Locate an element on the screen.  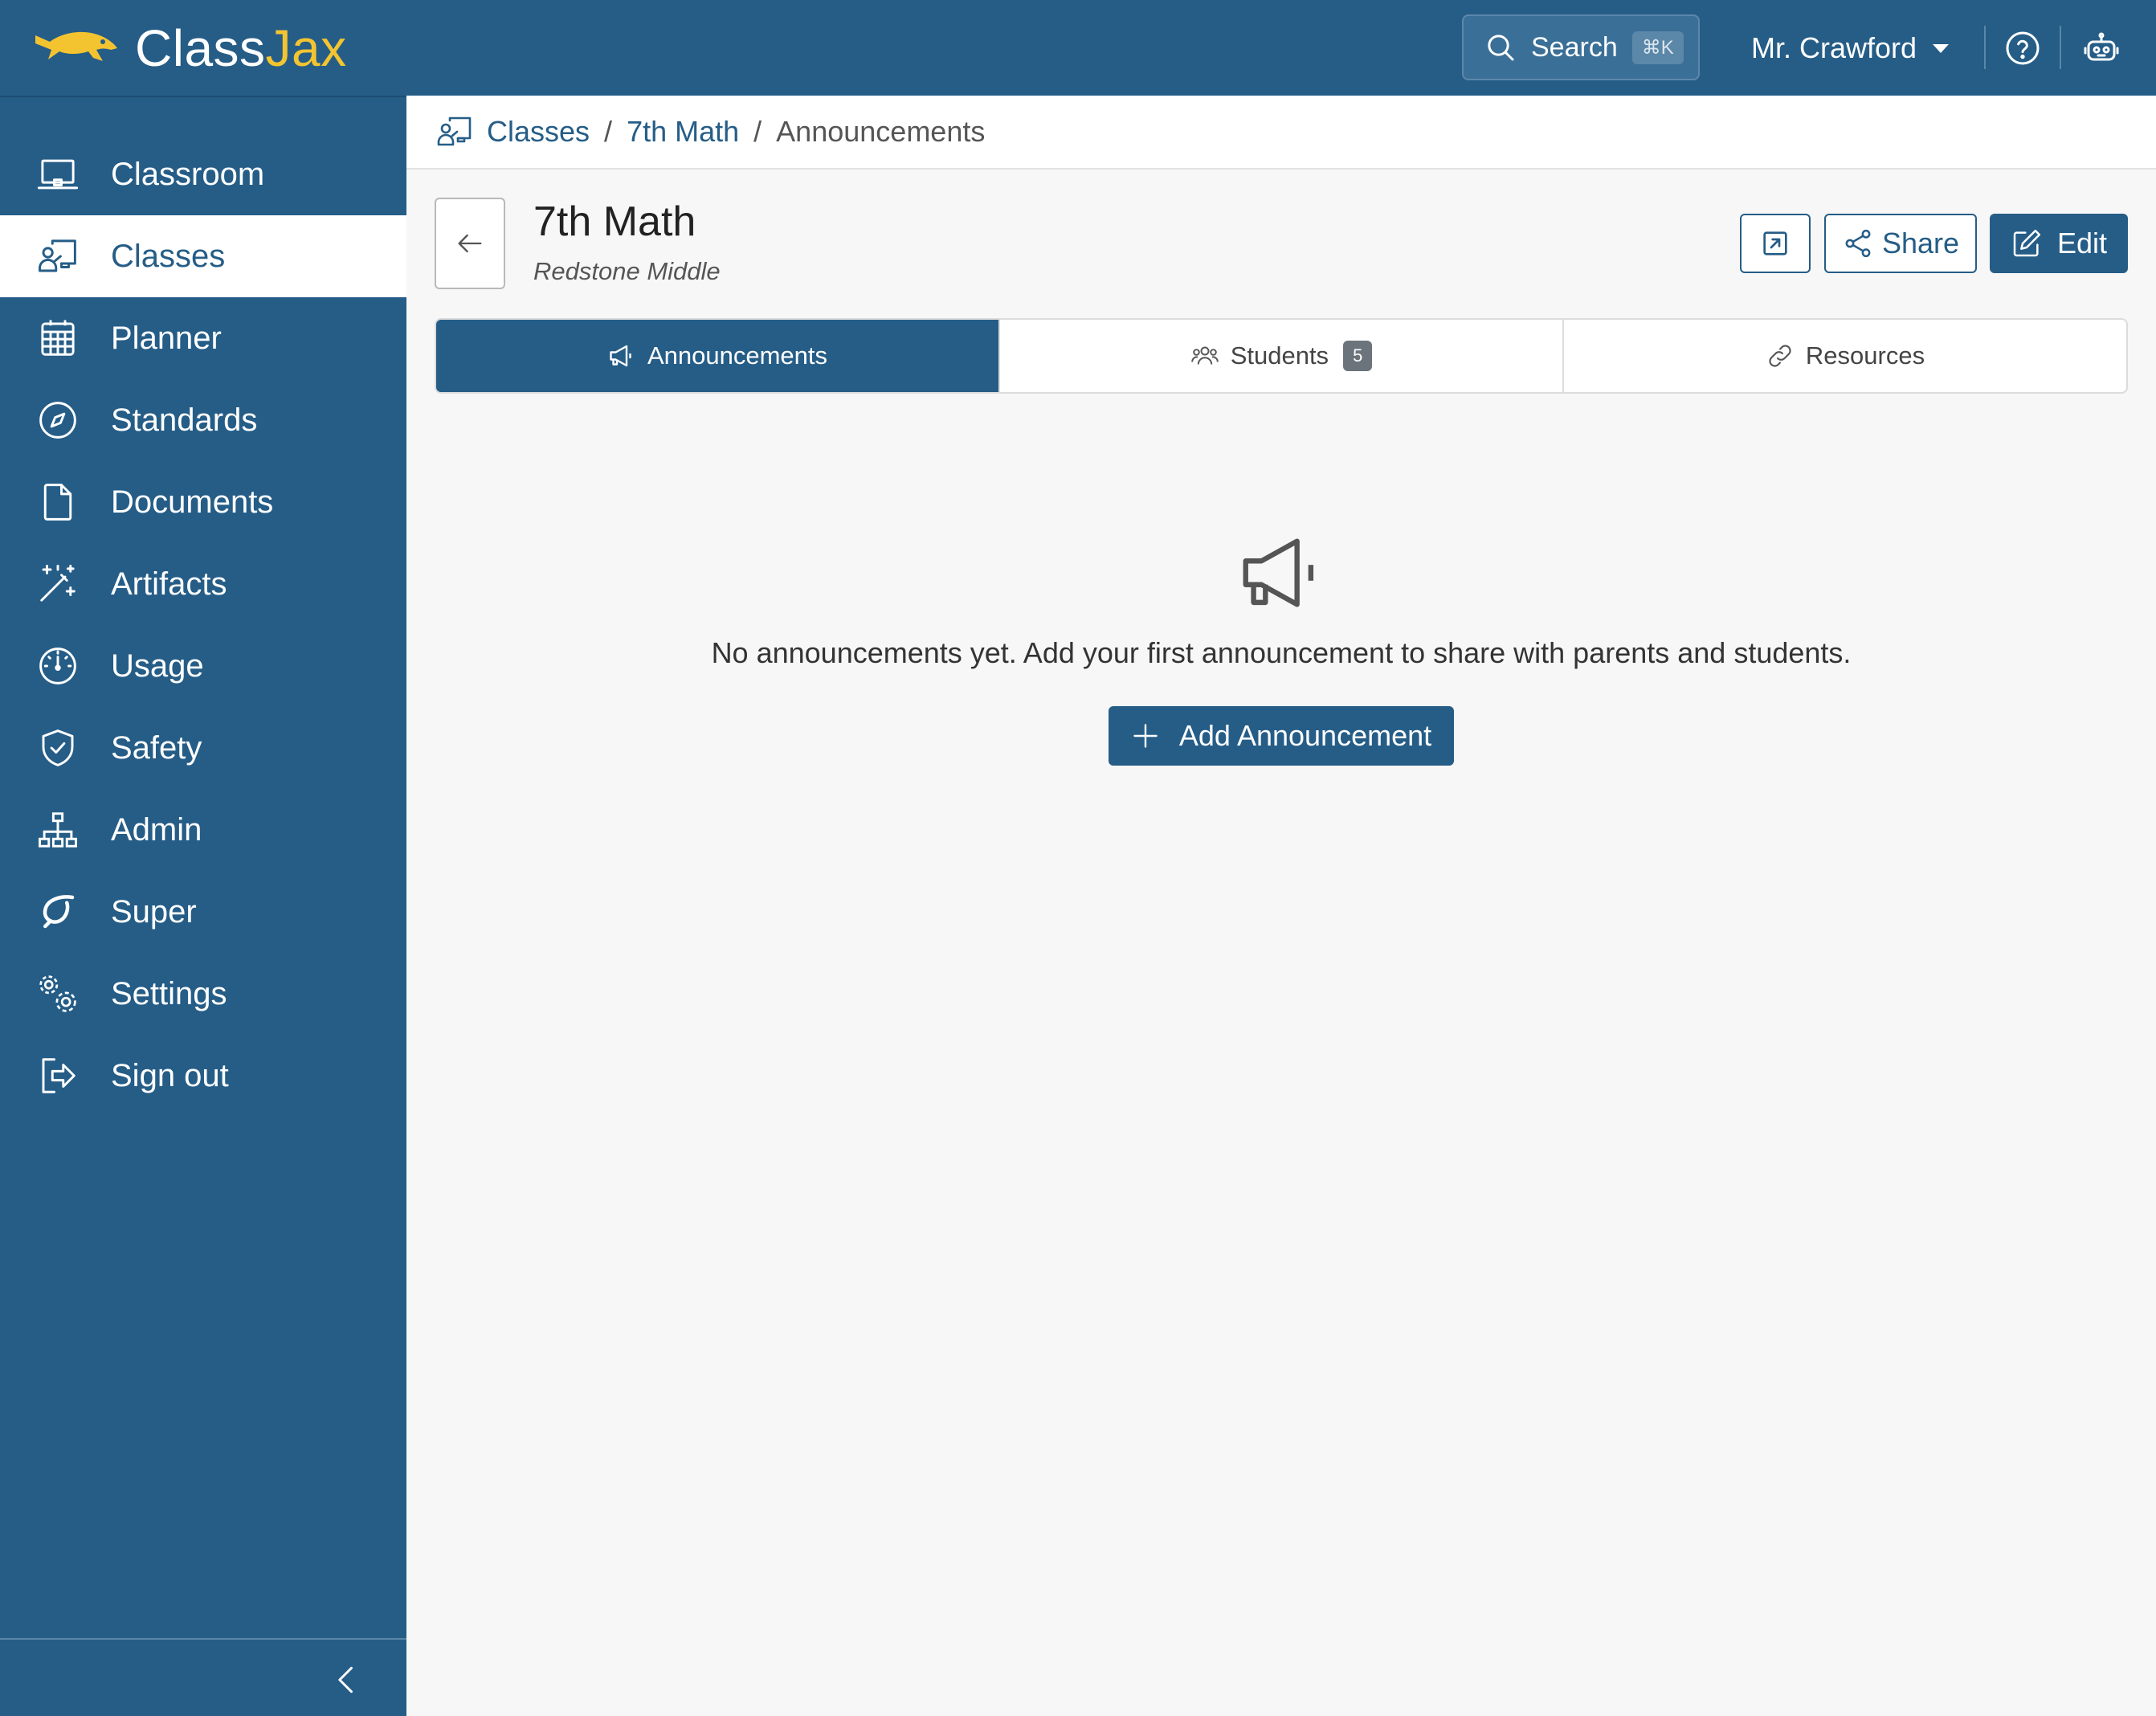
sidebar-item-standards: Standards is located at coordinates (203, 420).